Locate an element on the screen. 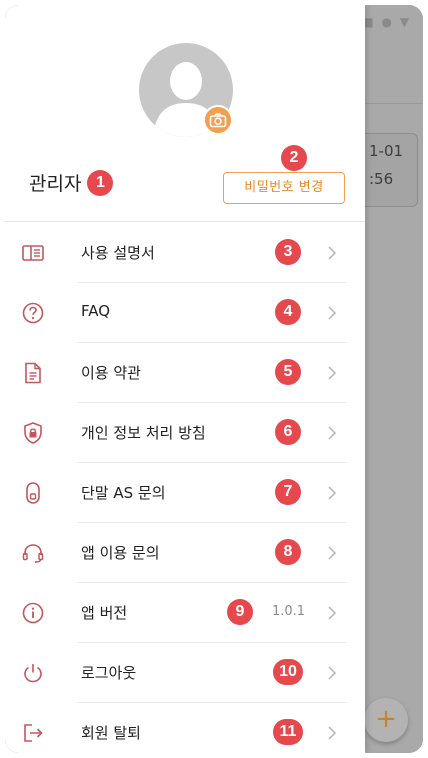 Image resolution: width=428 pixels, height=758 pixels. header-divider is located at coordinates (185, 221).